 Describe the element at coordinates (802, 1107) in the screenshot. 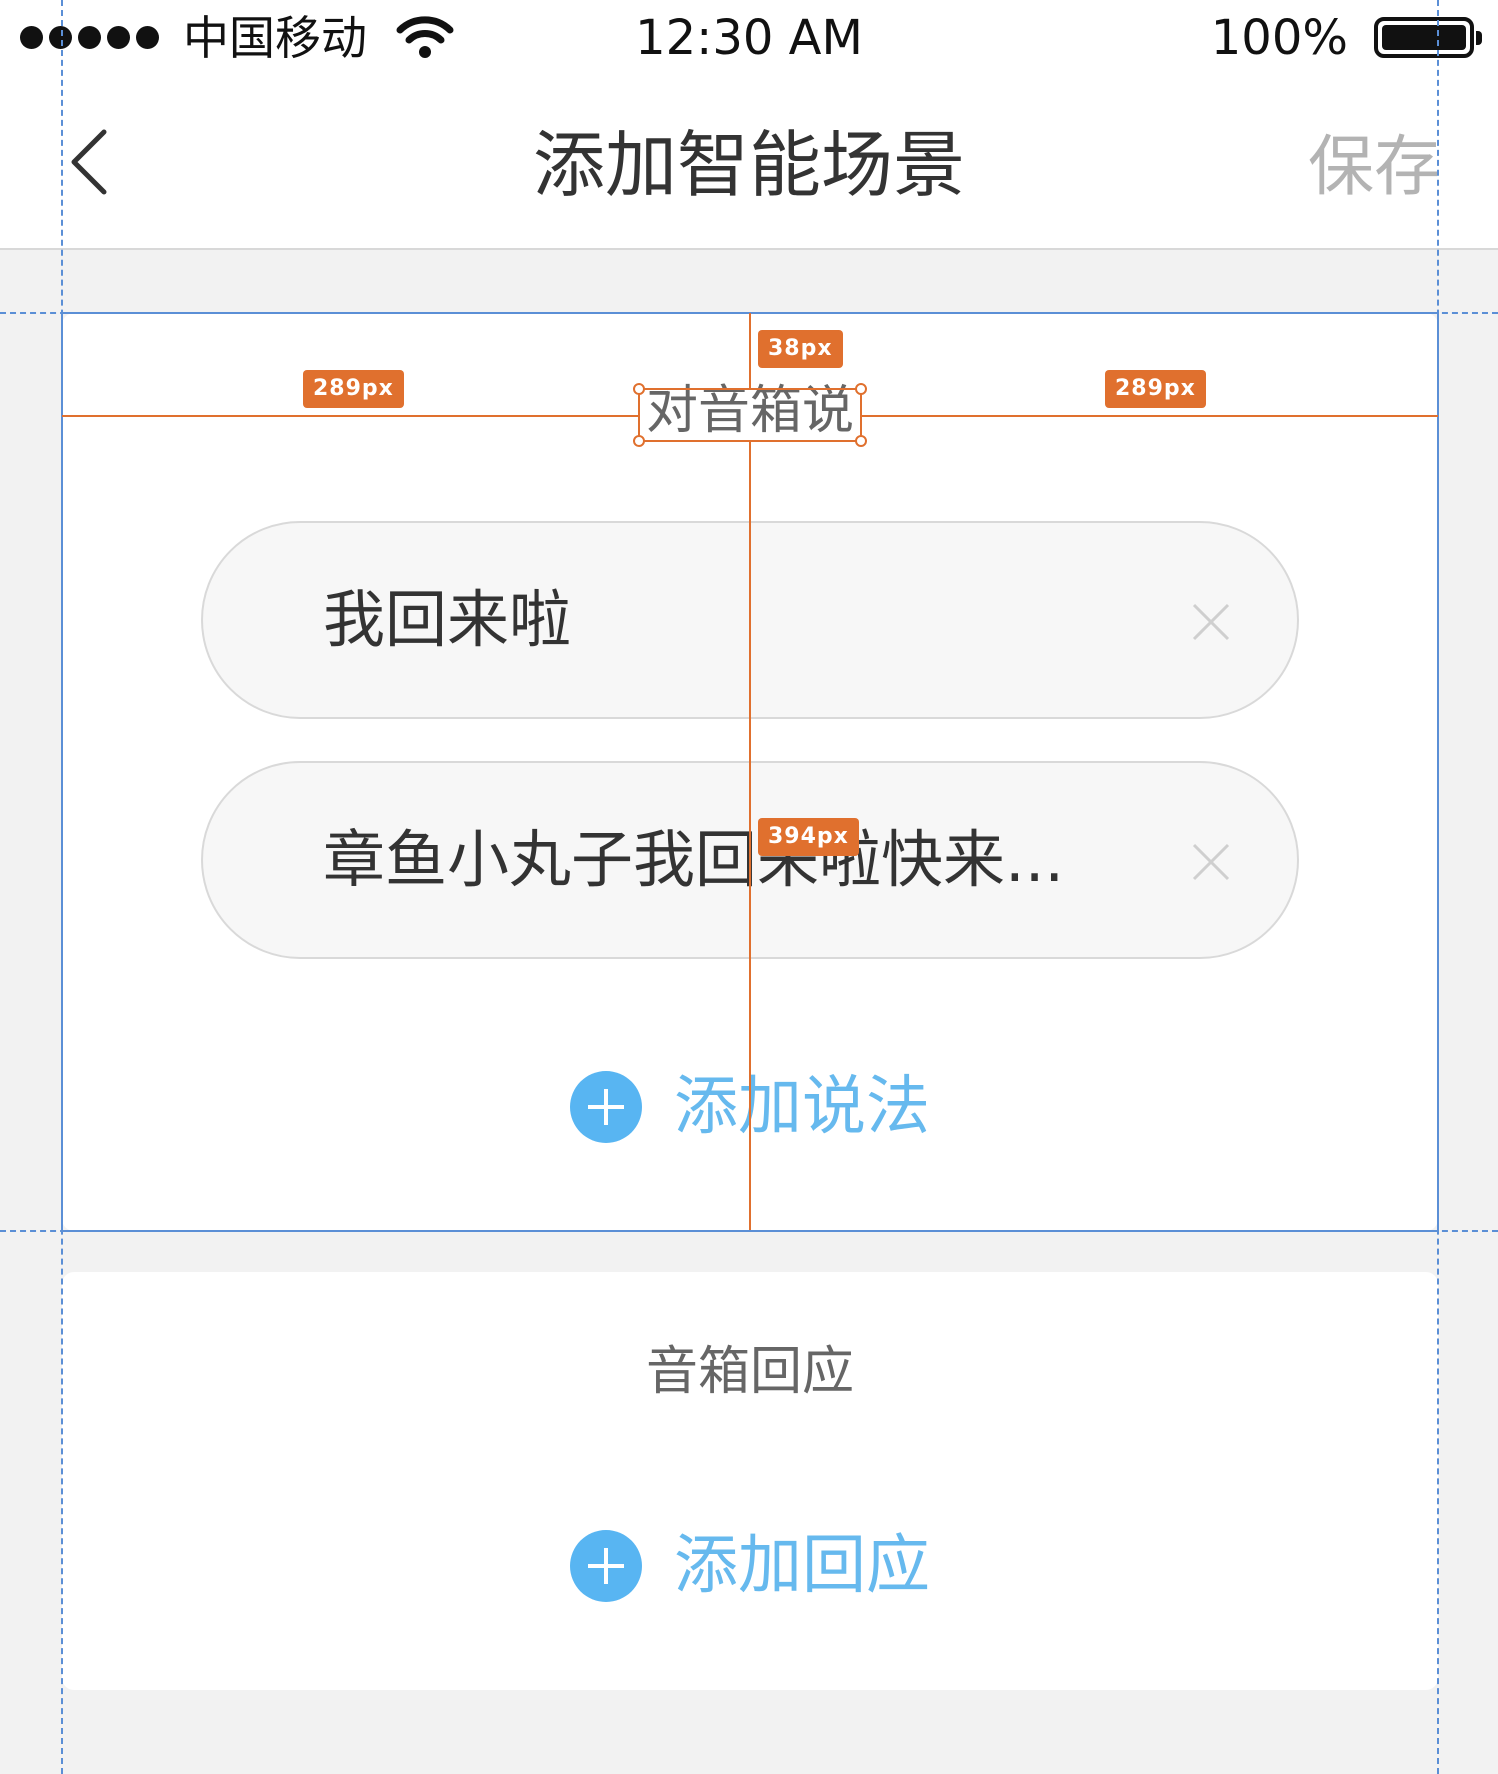

I see `add-phrase-label: 添加说法` at that location.